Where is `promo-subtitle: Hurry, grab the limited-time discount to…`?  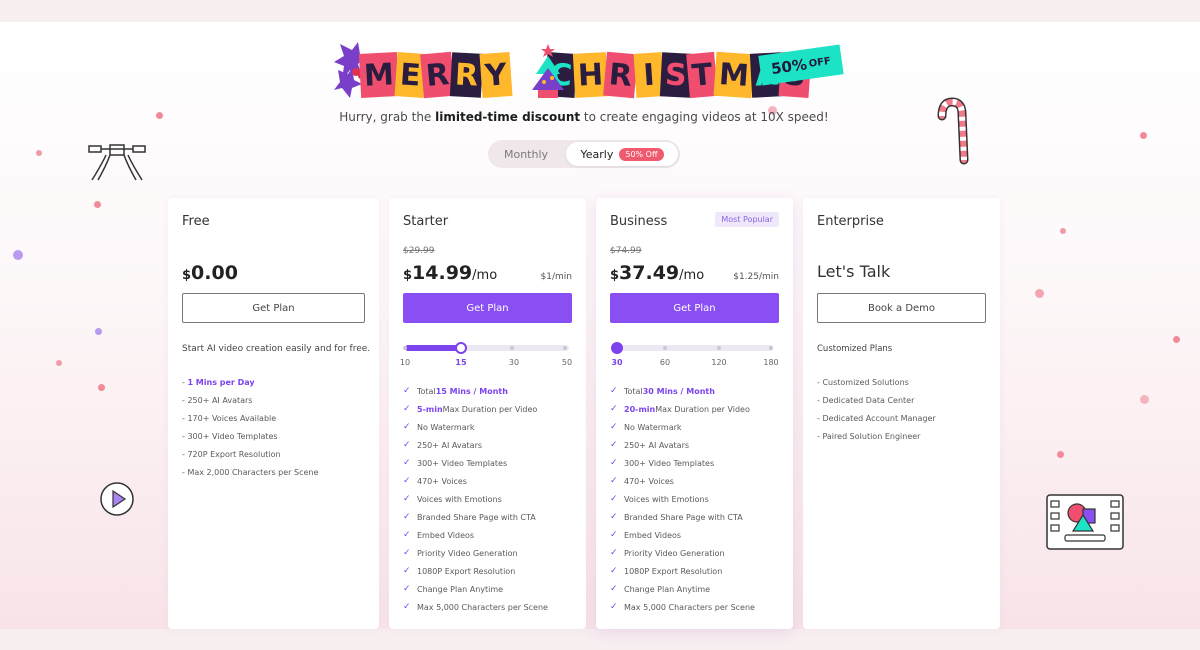 promo-subtitle: Hurry, grab the limited-time discount to… is located at coordinates (584, 117).